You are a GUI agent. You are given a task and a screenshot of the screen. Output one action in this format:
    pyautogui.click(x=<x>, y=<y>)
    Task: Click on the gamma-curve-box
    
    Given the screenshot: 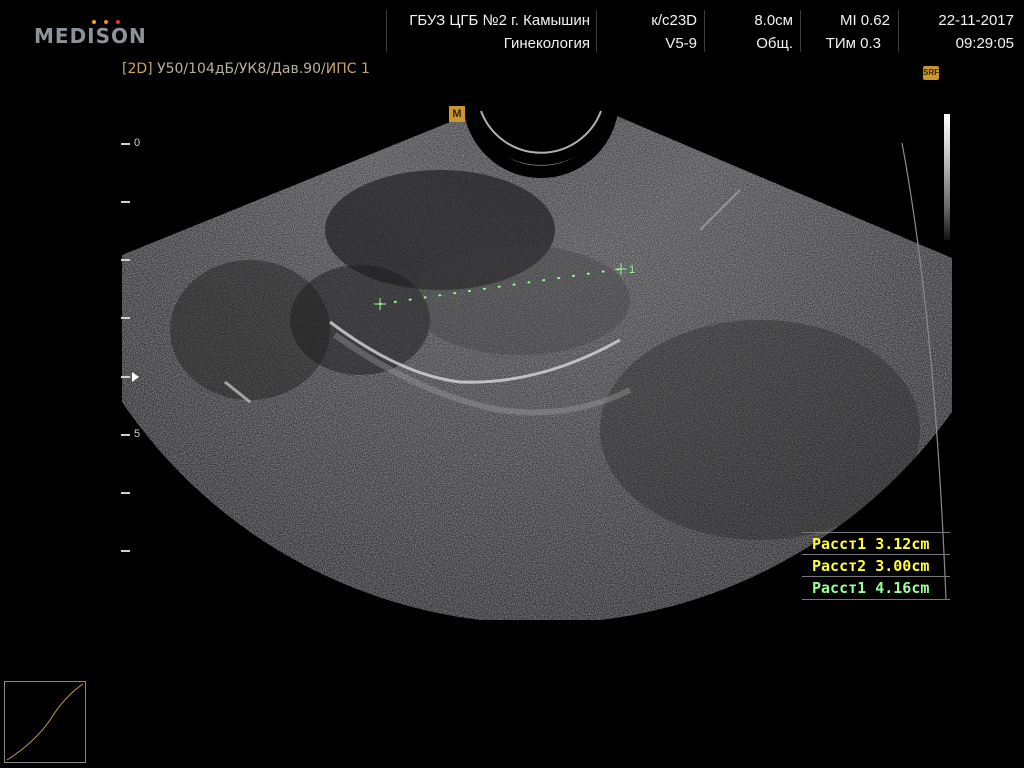 What is the action you would take?
    pyautogui.click(x=45, y=722)
    